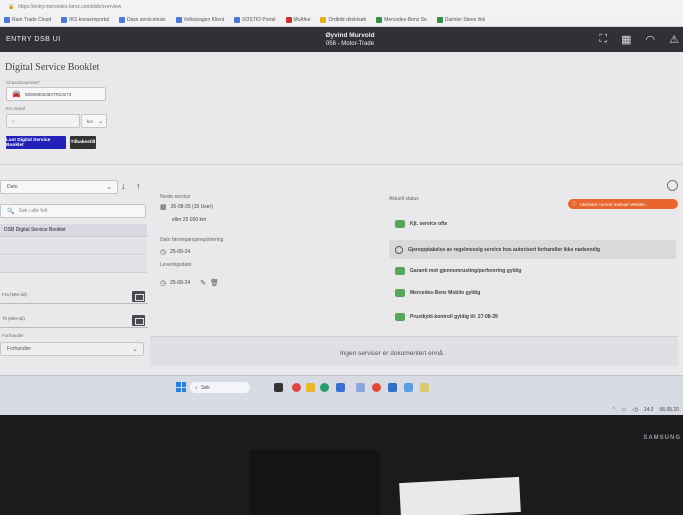  Describe the element at coordinates (341, 395) in the screenshot. I see `taskbar: ⌕ Søk ⌃ ▭ ◁) 14:2 06.05.20` at that location.